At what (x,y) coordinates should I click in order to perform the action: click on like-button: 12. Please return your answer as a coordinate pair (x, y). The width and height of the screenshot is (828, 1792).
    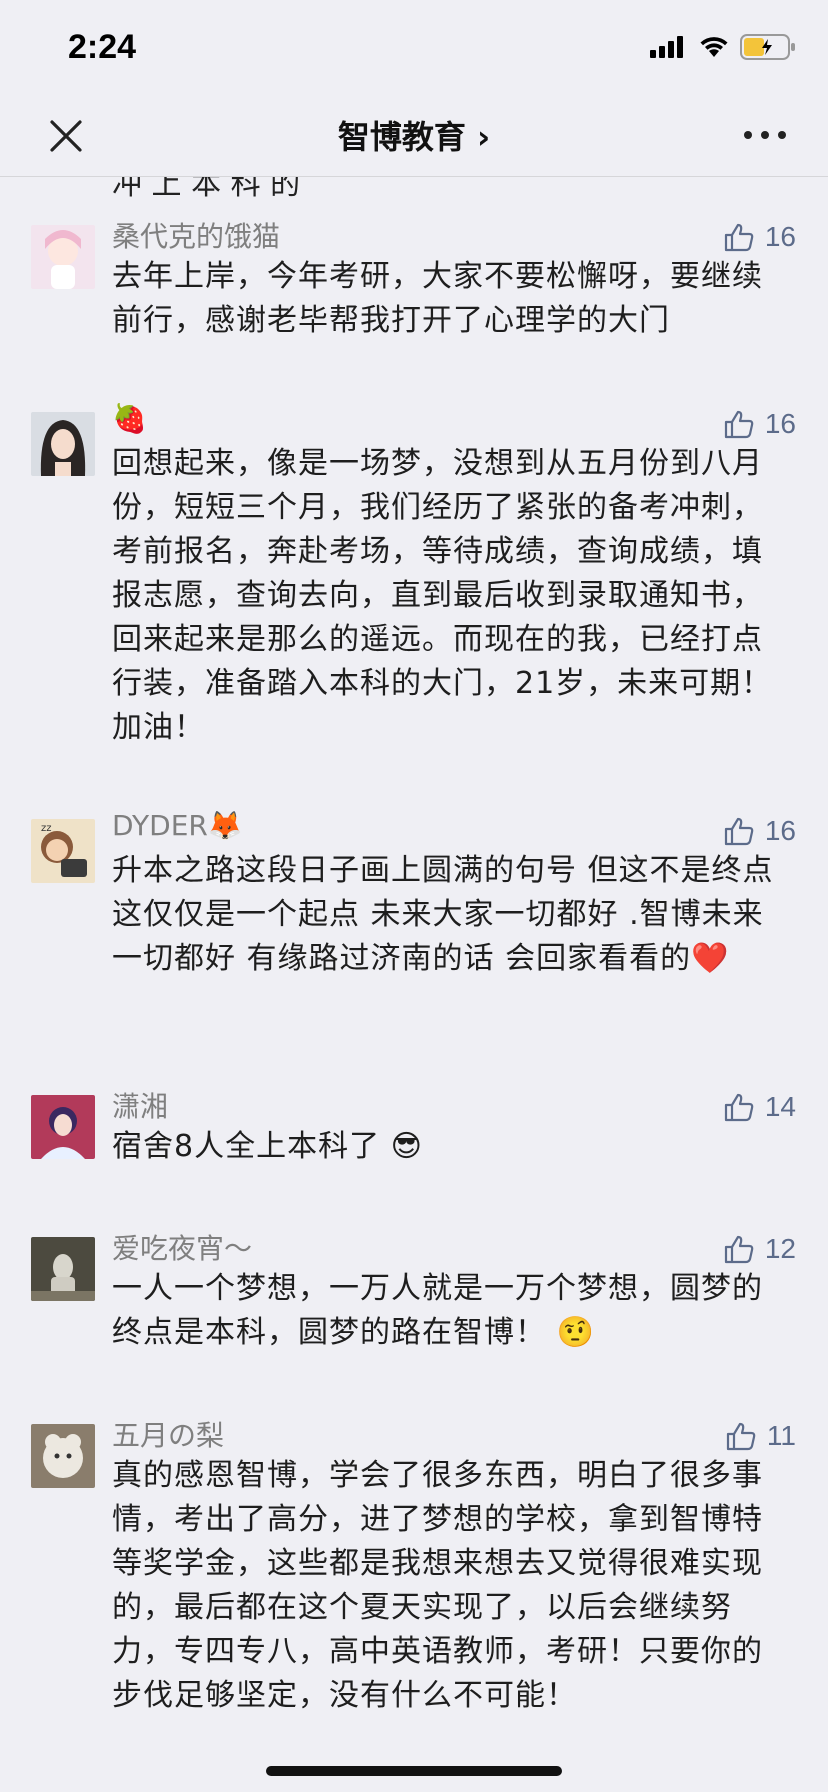
    Looking at the image, I should click on (759, 1249).